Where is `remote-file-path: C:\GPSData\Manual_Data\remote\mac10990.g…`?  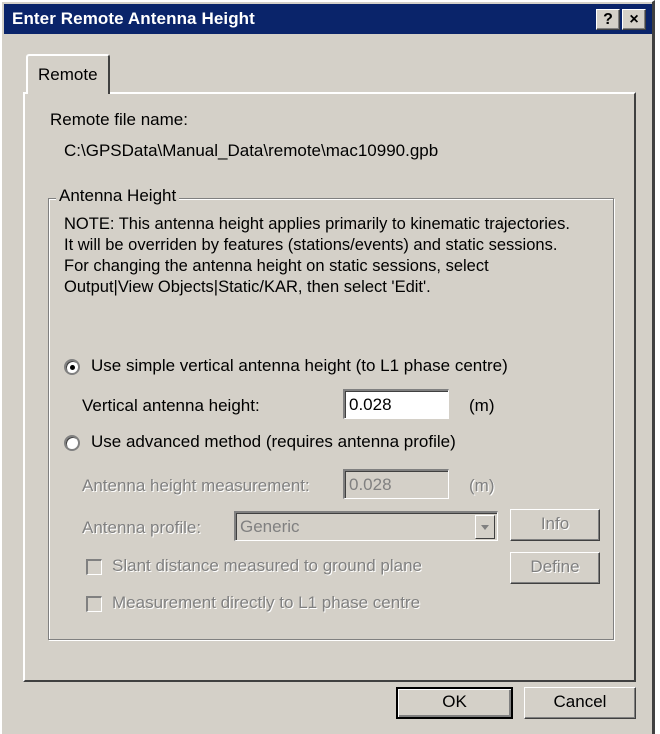
remote-file-path: C:\GPSData\Manual_Data\remote\mac10990.g… is located at coordinates (251, 150).